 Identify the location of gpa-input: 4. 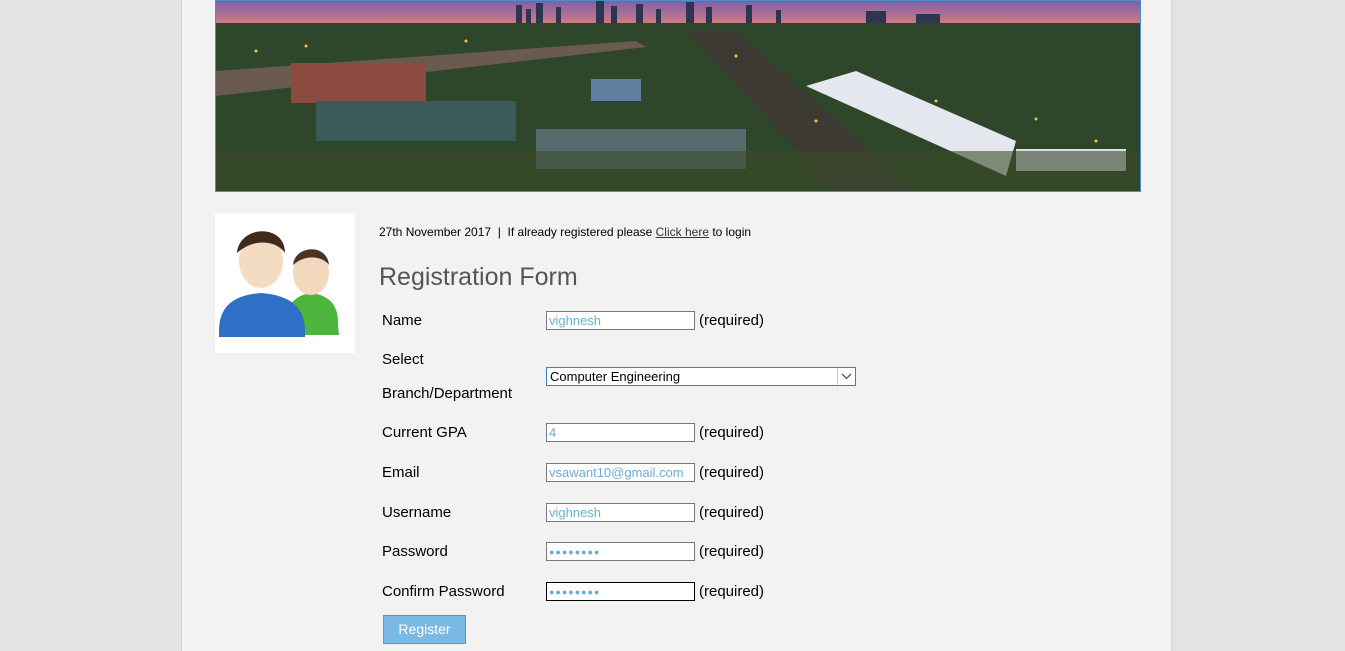
(620, 432).